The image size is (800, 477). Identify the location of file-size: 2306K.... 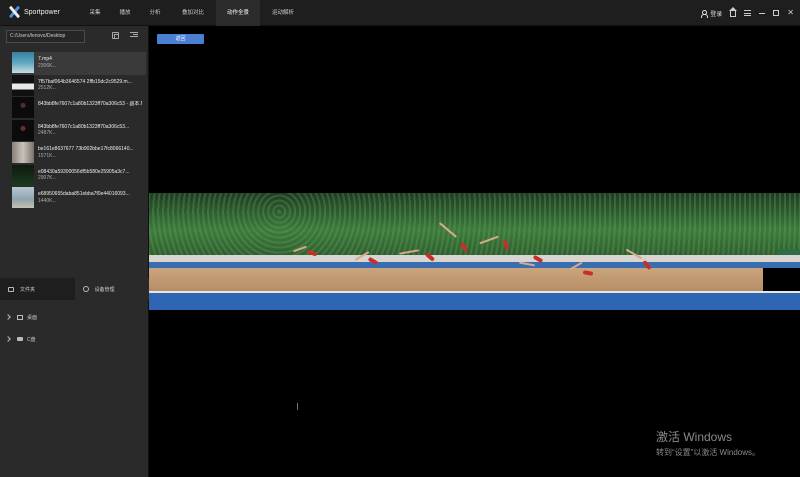
(47, 65).